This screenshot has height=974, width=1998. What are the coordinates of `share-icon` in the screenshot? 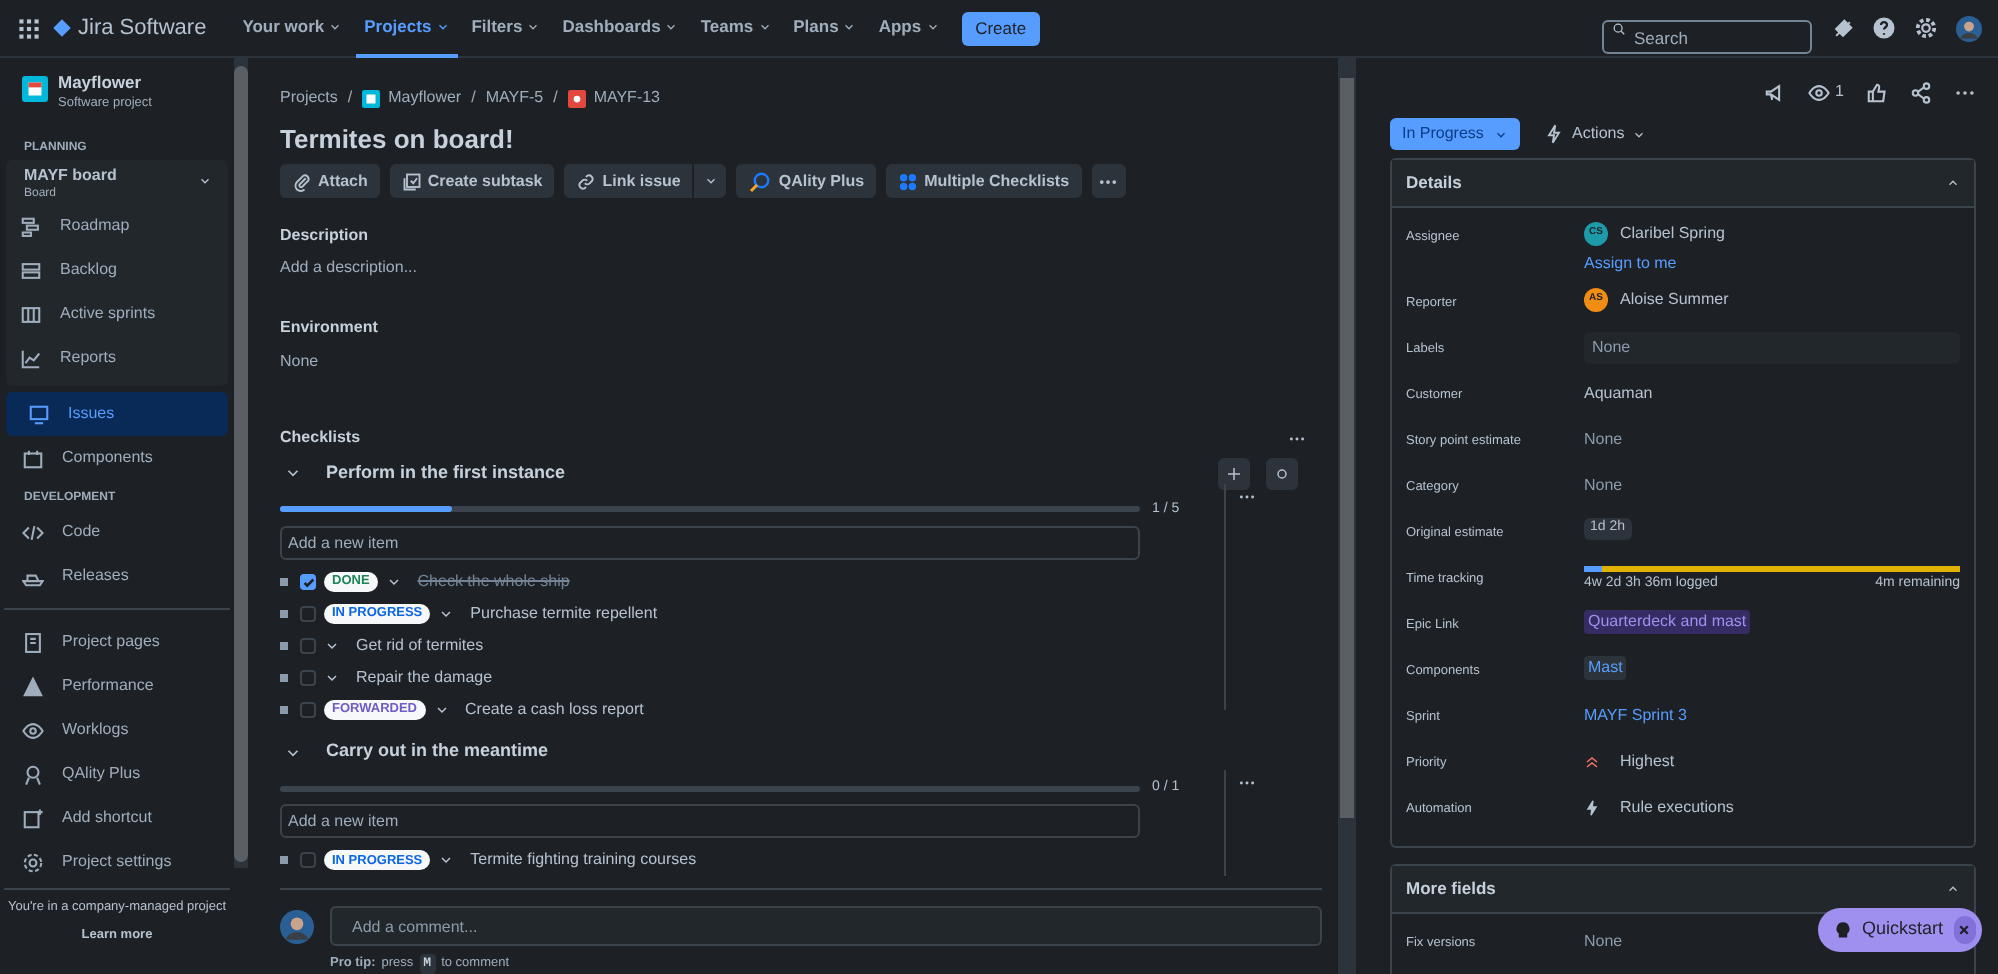 It's located at (1921, 92).